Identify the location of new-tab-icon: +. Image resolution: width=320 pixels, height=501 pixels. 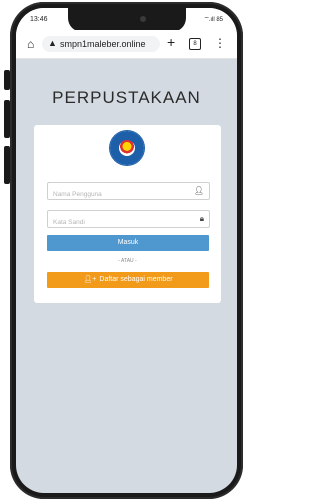
(171, 42).